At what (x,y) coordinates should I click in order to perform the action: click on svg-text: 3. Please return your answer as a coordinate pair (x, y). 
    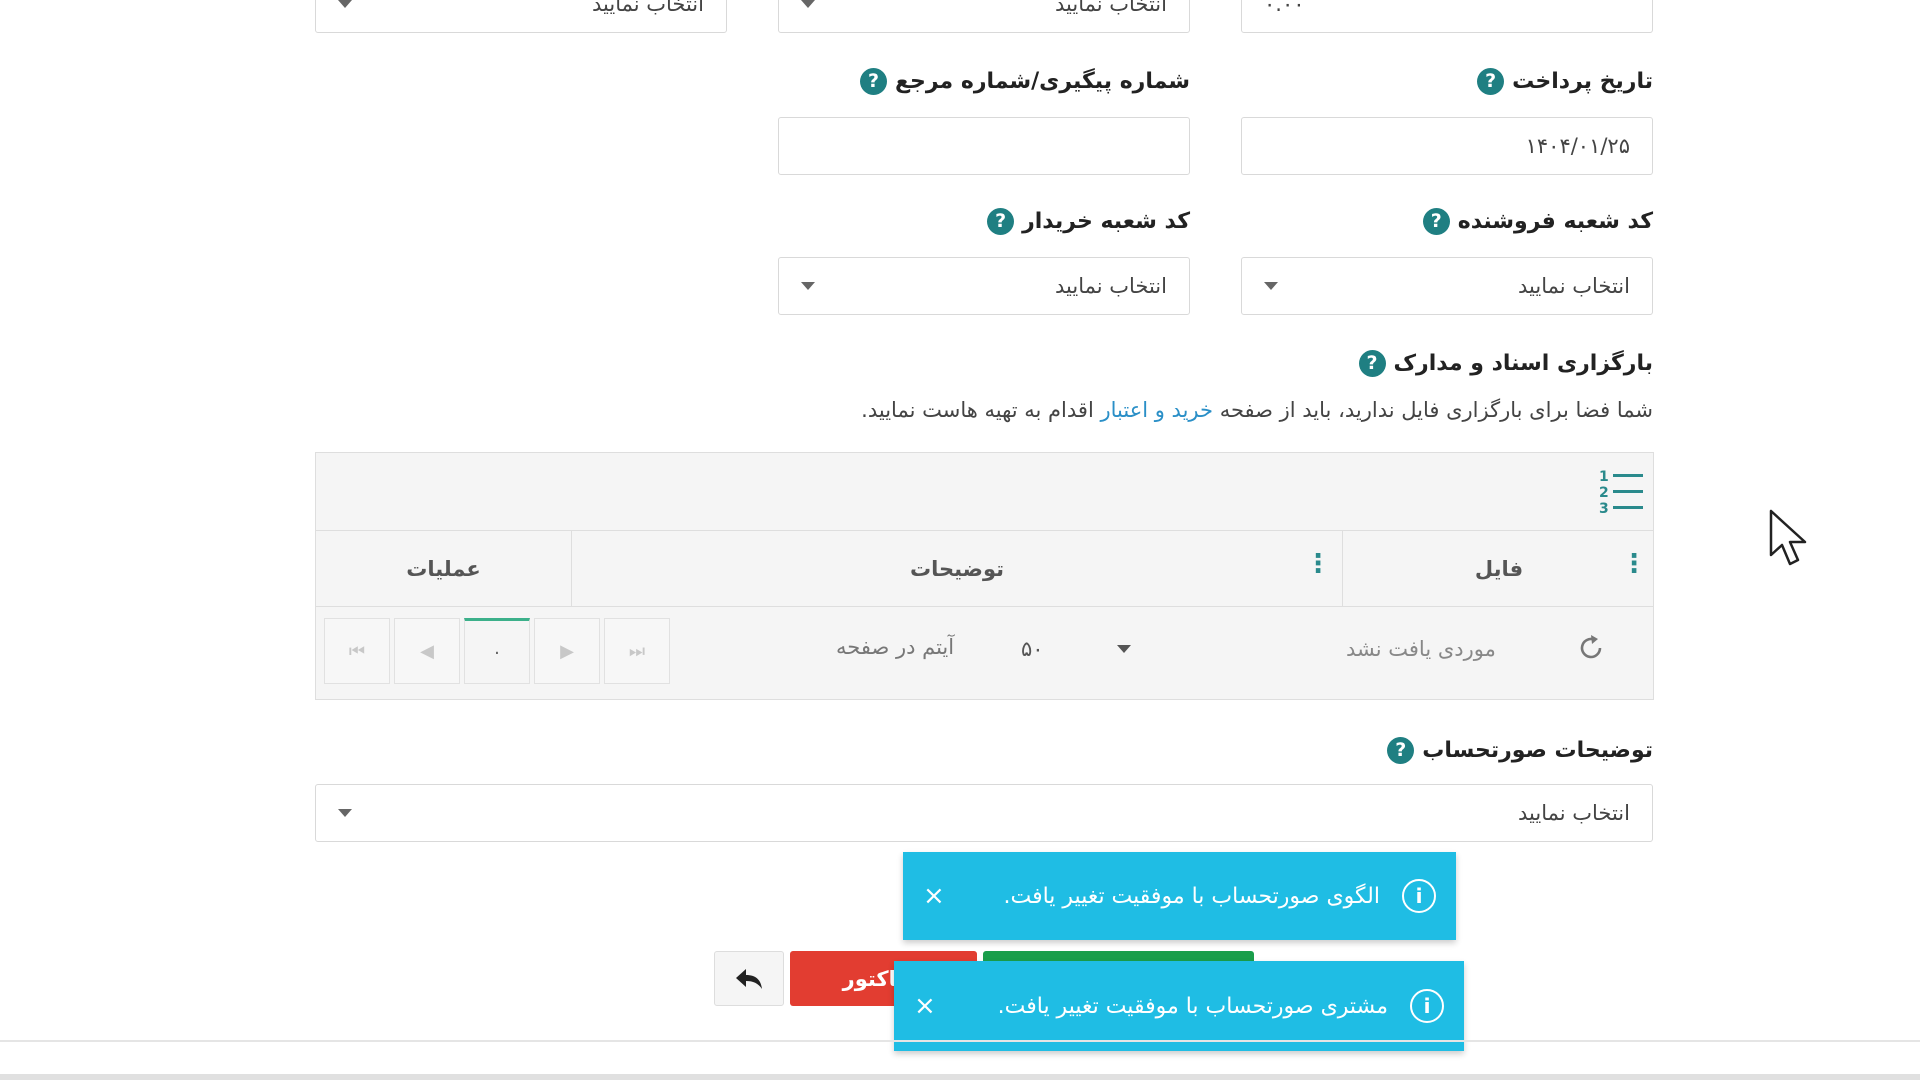
    Looking at the image, I should click on (1604, 509).